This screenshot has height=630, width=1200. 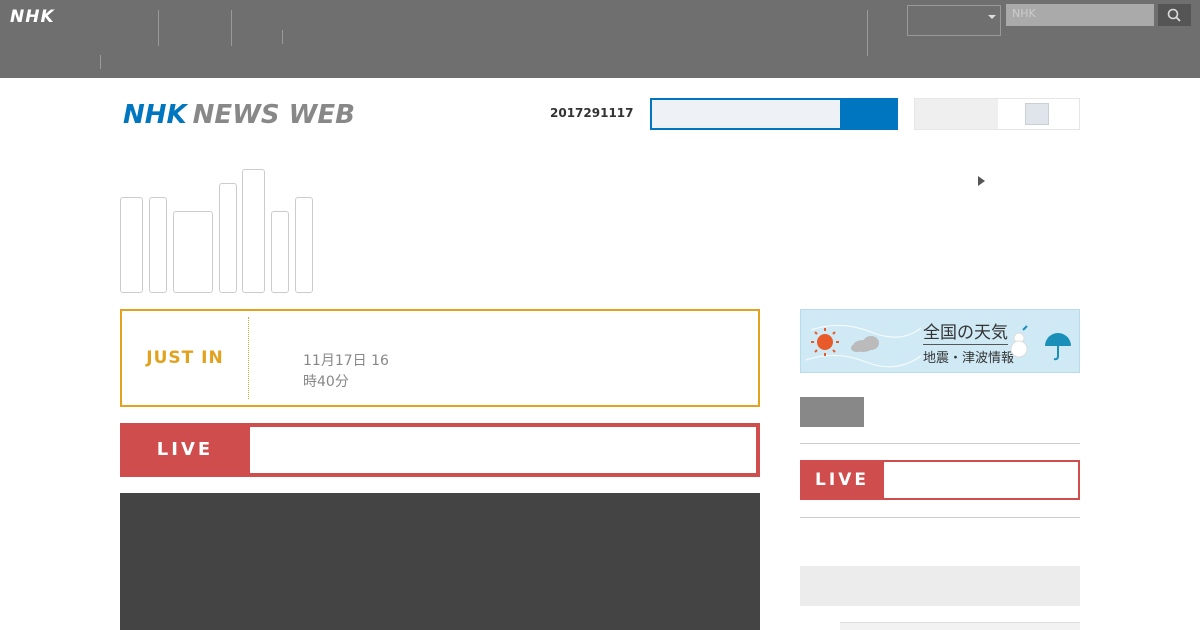 I want to click on global-search-input: NHK, so click(x=1080, y=15).